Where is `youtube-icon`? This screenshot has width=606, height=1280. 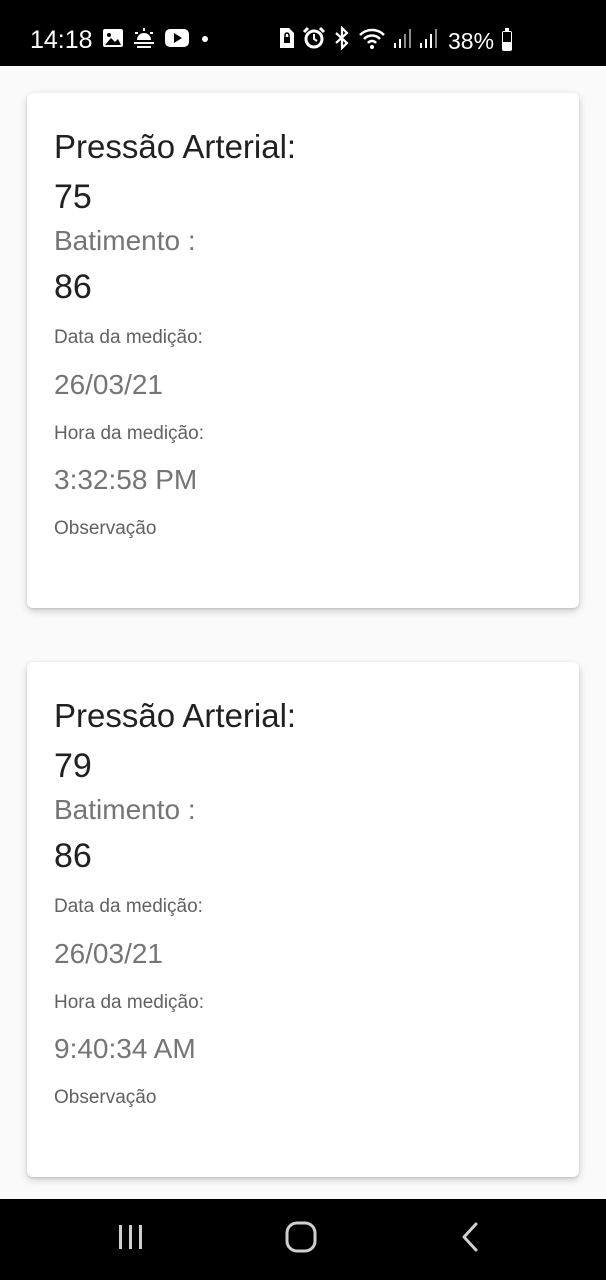
youtube-icon is located at coordinates (177, 40).